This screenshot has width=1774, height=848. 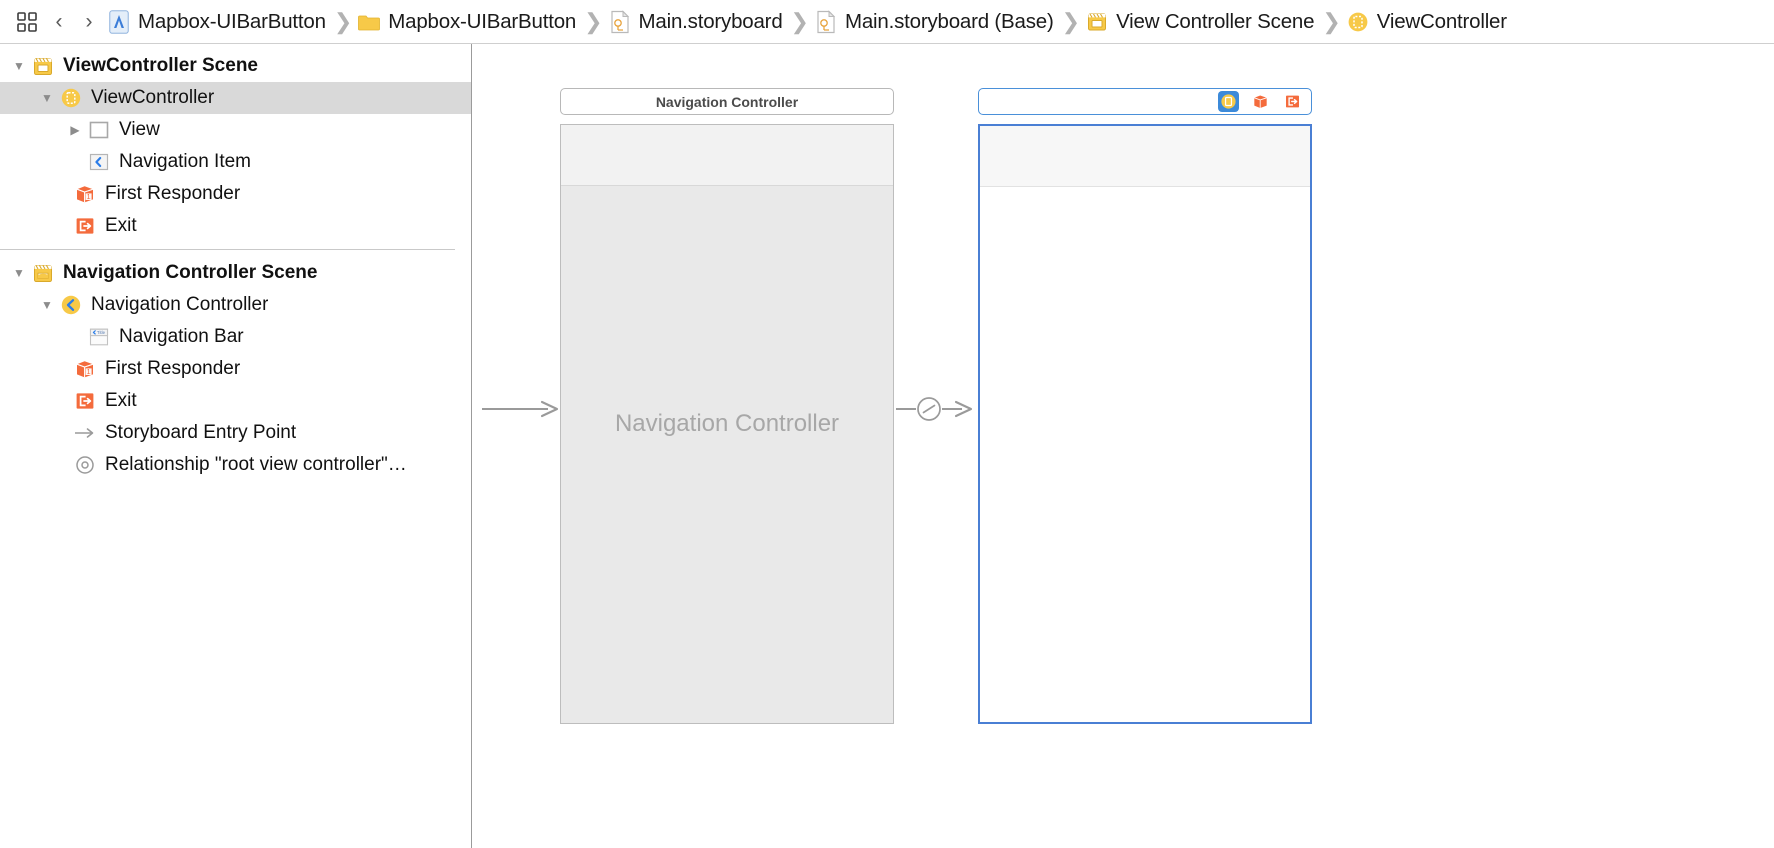 I want to click on outline-row-label: View, so click(x=139, y=129).